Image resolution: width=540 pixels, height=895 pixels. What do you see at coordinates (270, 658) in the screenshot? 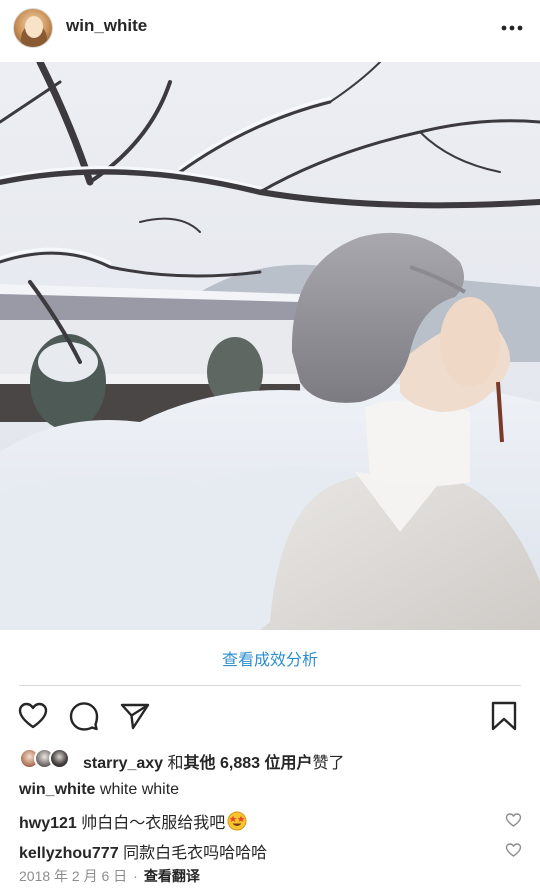
I see `view-insights-link: 查看成效分析` at bounding box center [270, 658].